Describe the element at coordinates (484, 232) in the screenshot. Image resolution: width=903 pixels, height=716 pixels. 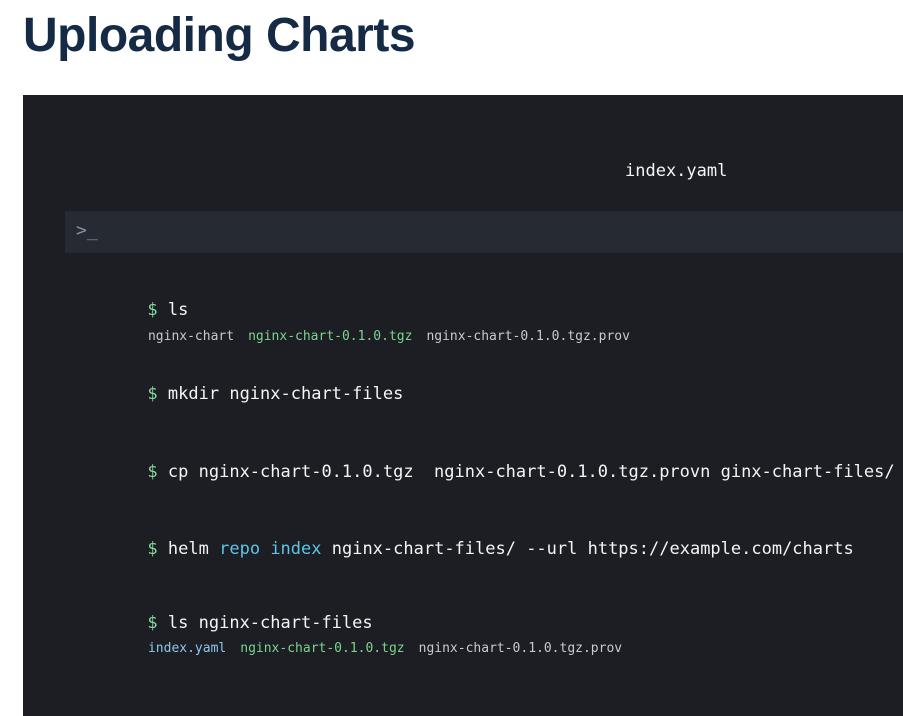
I see `prompt-bar: >_` at that location.